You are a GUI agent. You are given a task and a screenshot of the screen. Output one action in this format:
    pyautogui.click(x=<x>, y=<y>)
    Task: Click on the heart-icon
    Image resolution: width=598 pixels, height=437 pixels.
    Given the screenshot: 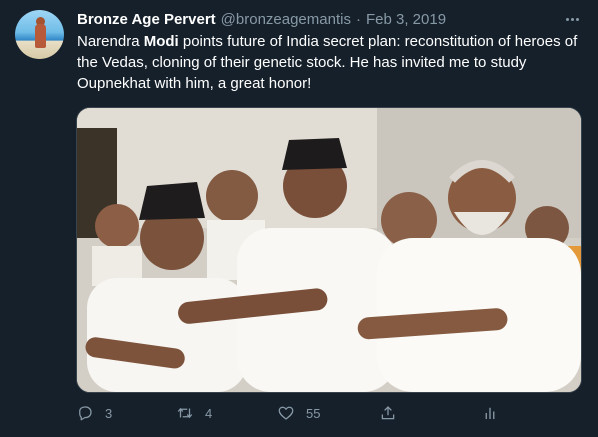 What is the action you would take?
    pyautogui.click(x=286, y=413)
    